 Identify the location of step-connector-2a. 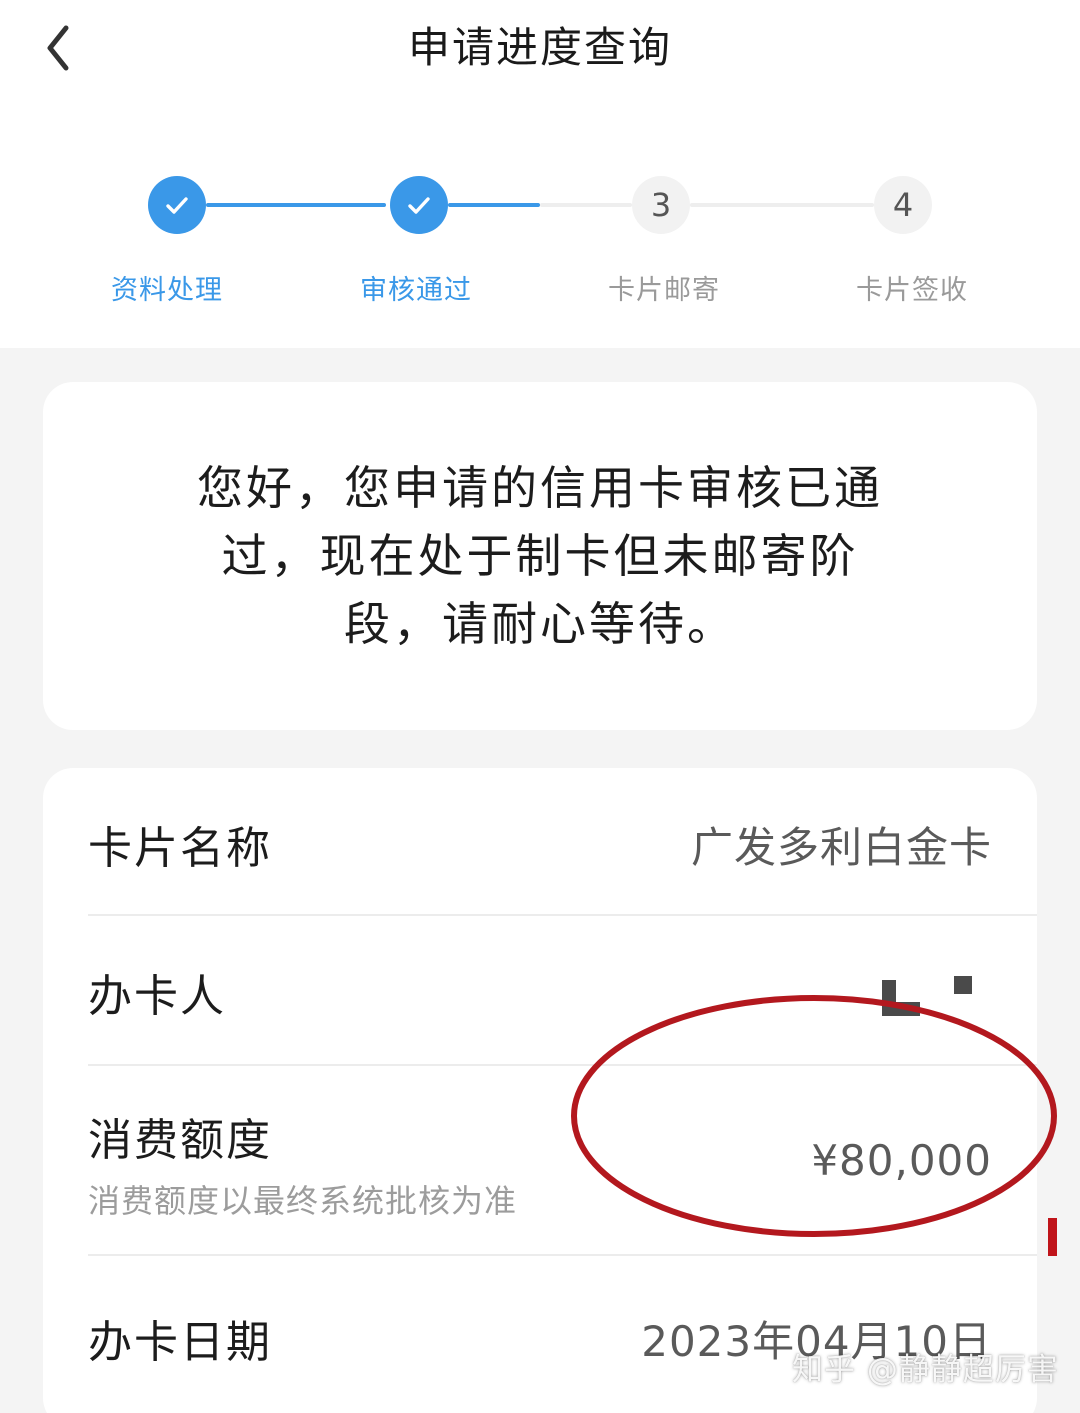
(494, 205).